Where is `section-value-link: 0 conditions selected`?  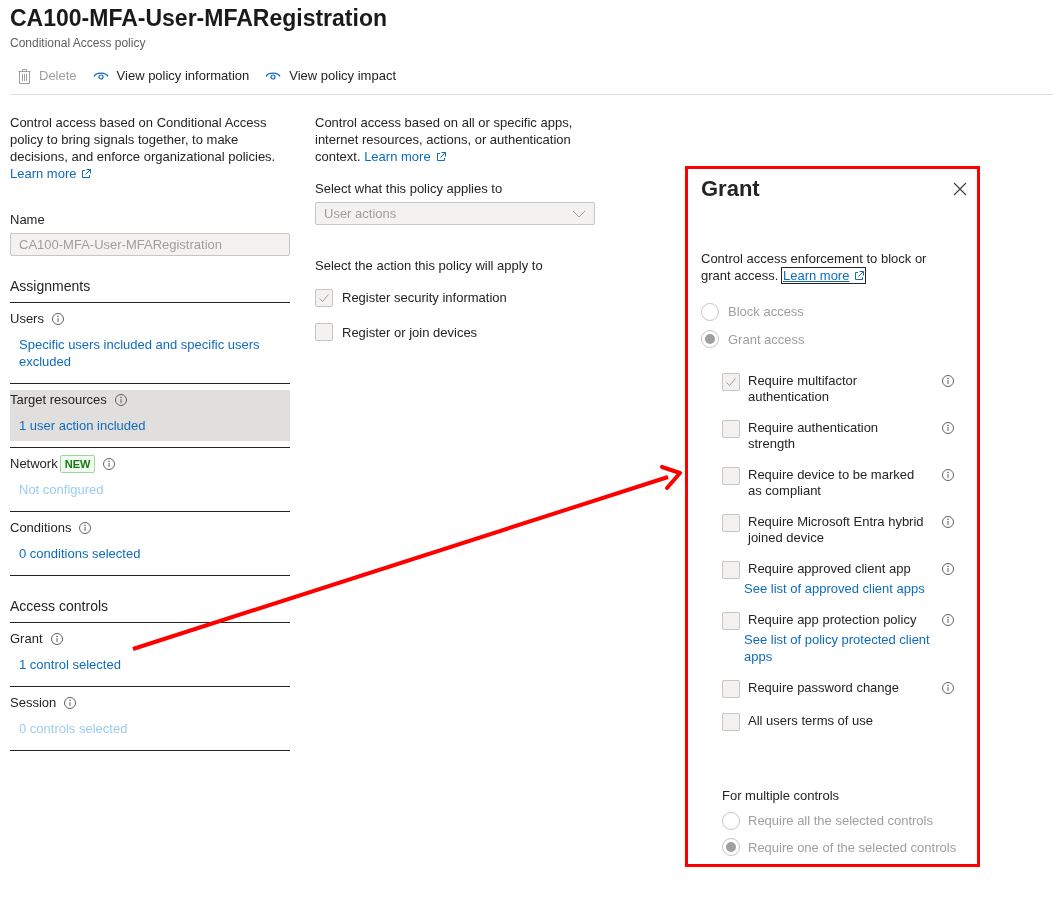 section-value-link: 0 conditions selected is located at coordinates (154, 553).